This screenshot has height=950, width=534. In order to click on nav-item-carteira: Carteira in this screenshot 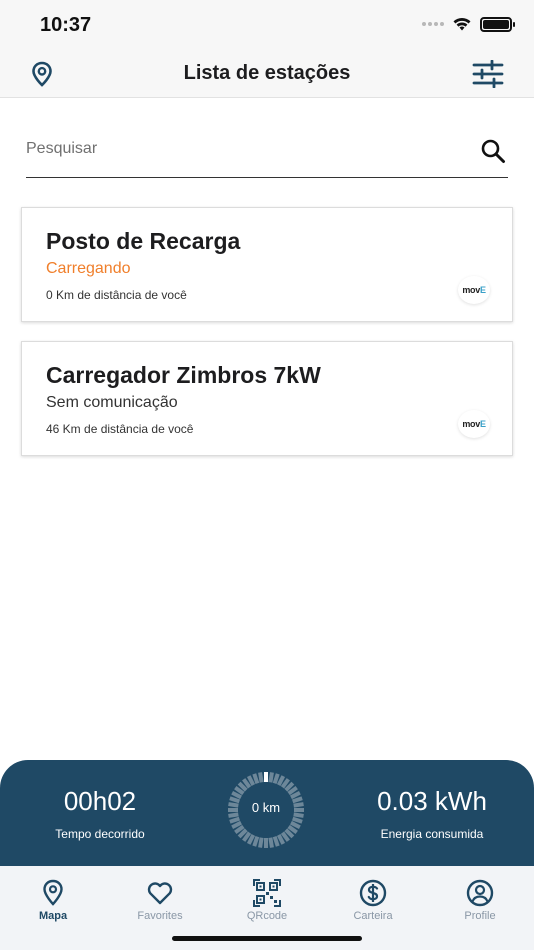, I will do `click(373, 900)`.